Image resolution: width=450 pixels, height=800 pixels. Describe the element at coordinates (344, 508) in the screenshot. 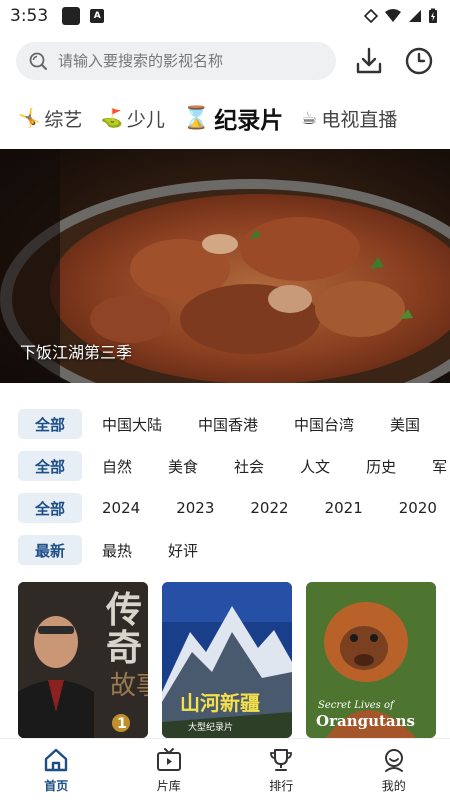

I see `filter-option: 2021` at that location.